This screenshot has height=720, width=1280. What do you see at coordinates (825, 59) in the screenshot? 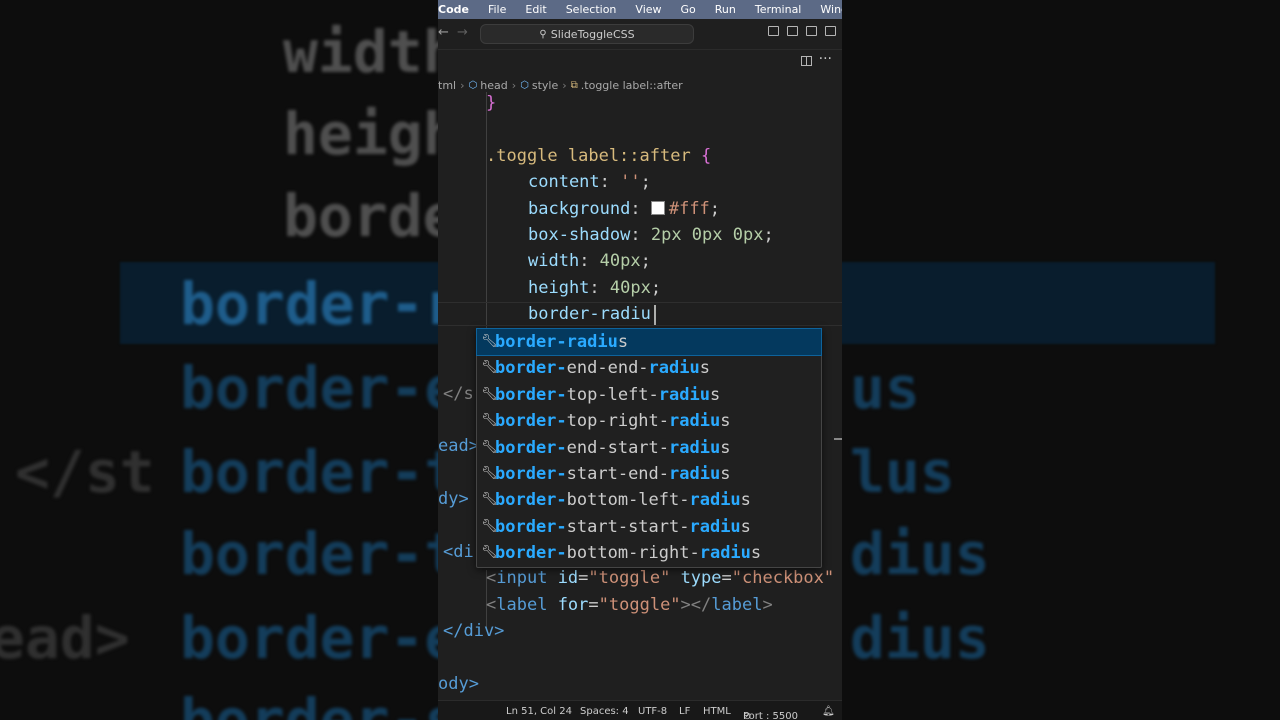
I see `more-actions-icon: ···` at bounding box center [825, 59].